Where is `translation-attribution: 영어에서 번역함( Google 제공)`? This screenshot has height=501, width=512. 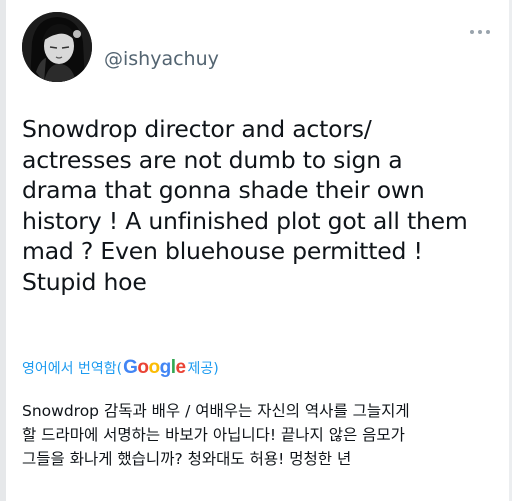
translation-attribution: 영어에서 번역함( Google 제공) is located at coordinates (120, 368).